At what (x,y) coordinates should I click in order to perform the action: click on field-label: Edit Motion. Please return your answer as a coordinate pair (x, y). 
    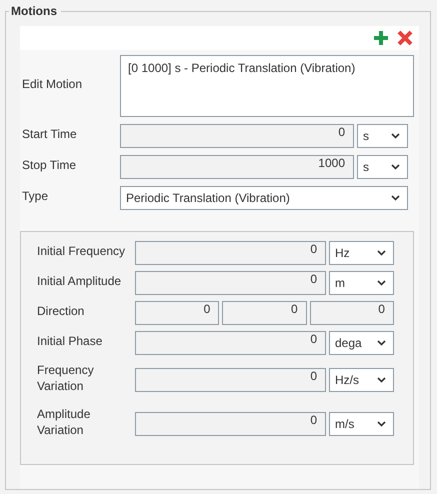
    Looking at the image, I should click on (53, 84).